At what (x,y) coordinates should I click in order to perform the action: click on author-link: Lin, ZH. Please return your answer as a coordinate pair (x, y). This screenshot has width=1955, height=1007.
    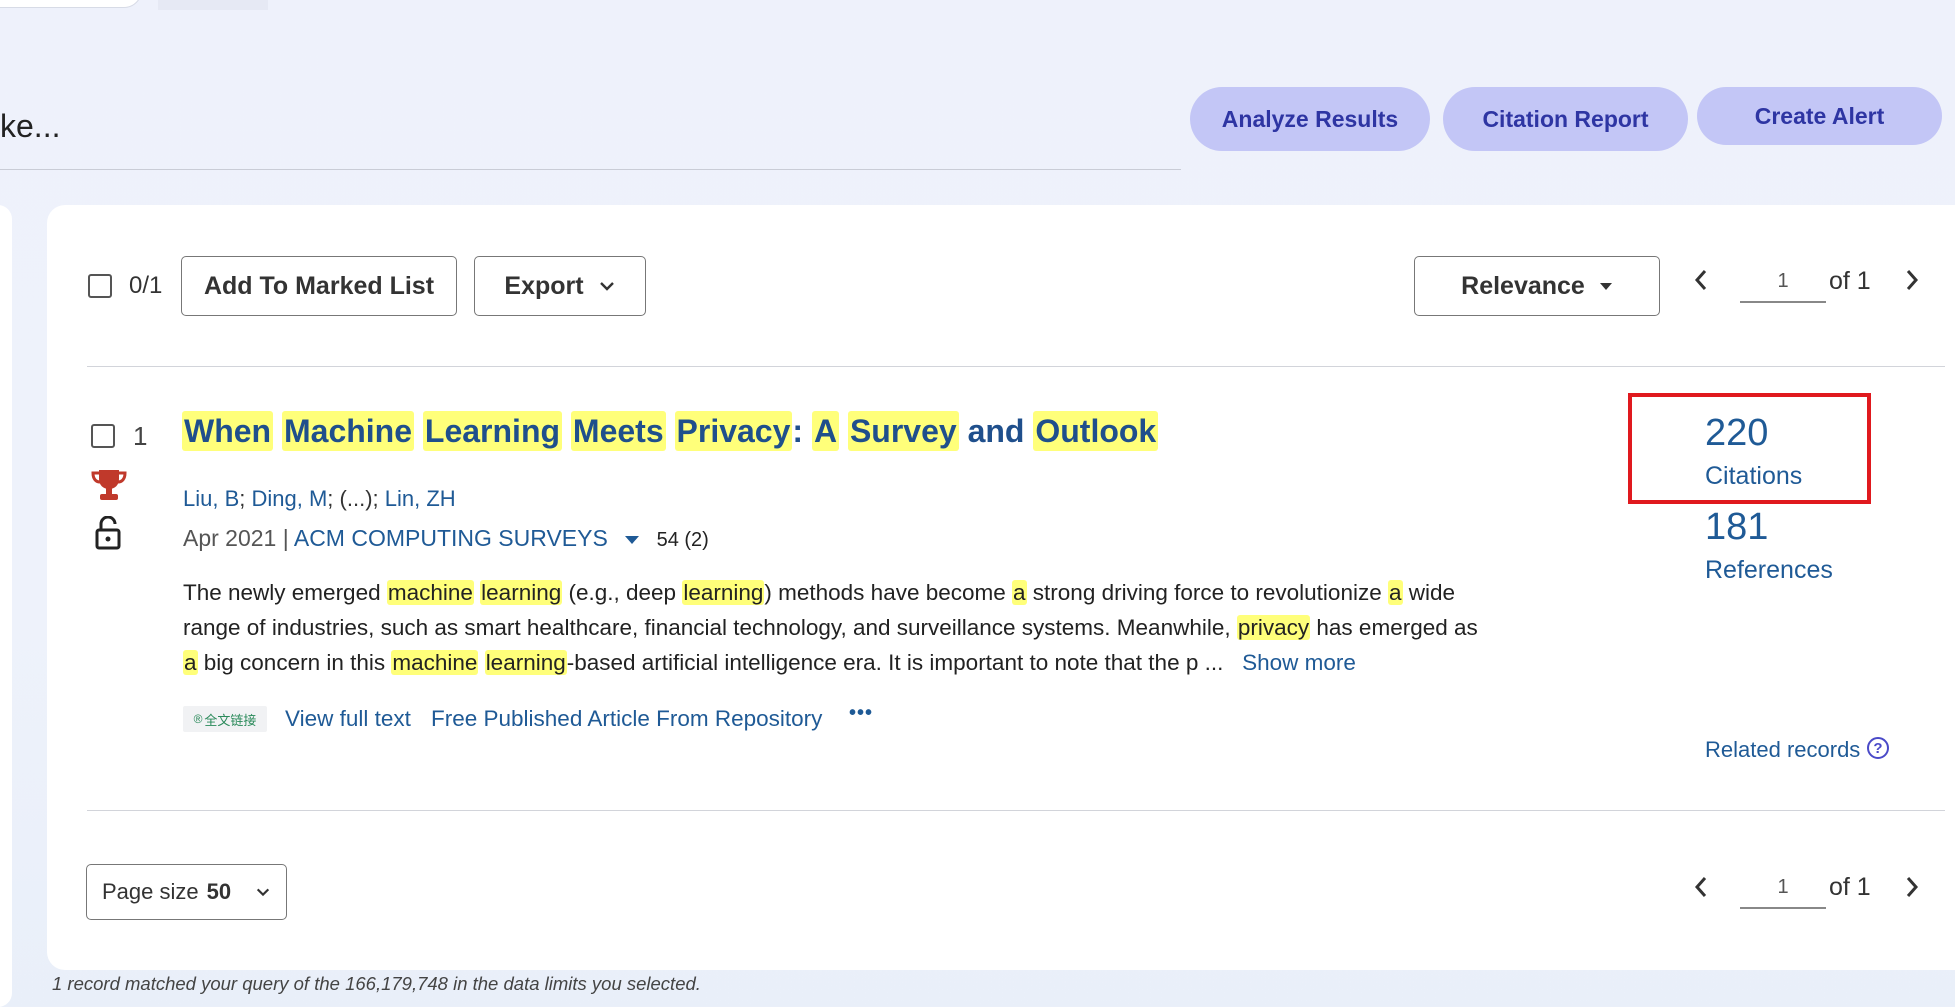
    Looking at the image, I should click on (420, 498).